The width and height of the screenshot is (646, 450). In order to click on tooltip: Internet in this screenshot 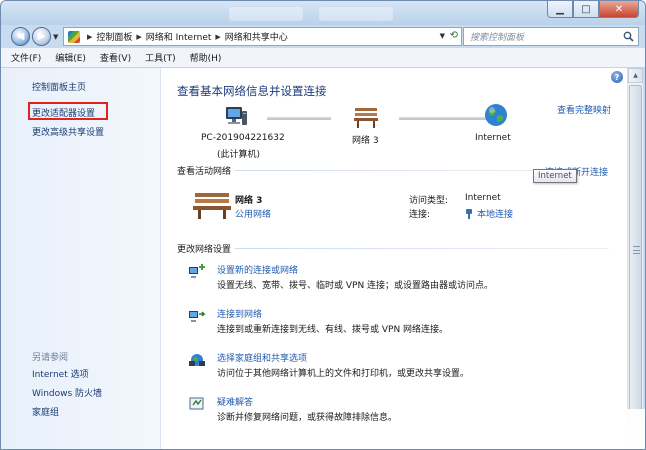, I will do `click(555, 176)`.